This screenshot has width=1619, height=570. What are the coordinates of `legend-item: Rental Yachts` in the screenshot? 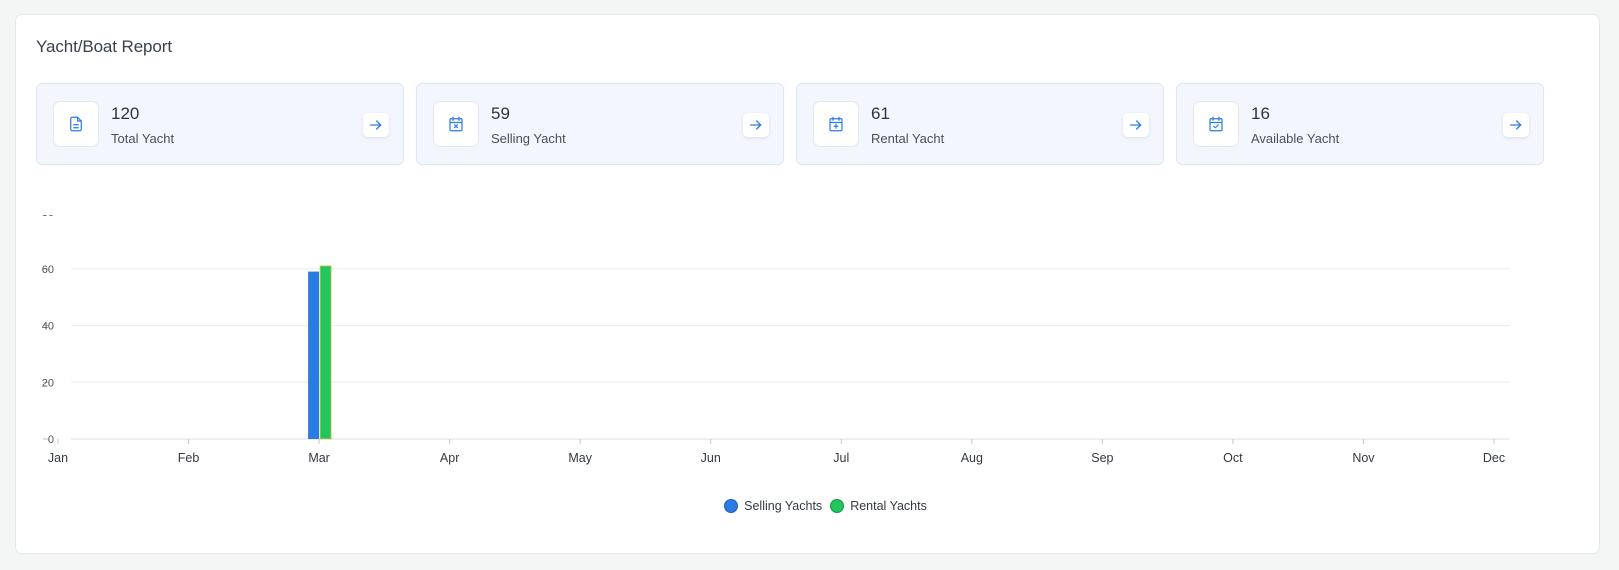 It's located at (878, 506).